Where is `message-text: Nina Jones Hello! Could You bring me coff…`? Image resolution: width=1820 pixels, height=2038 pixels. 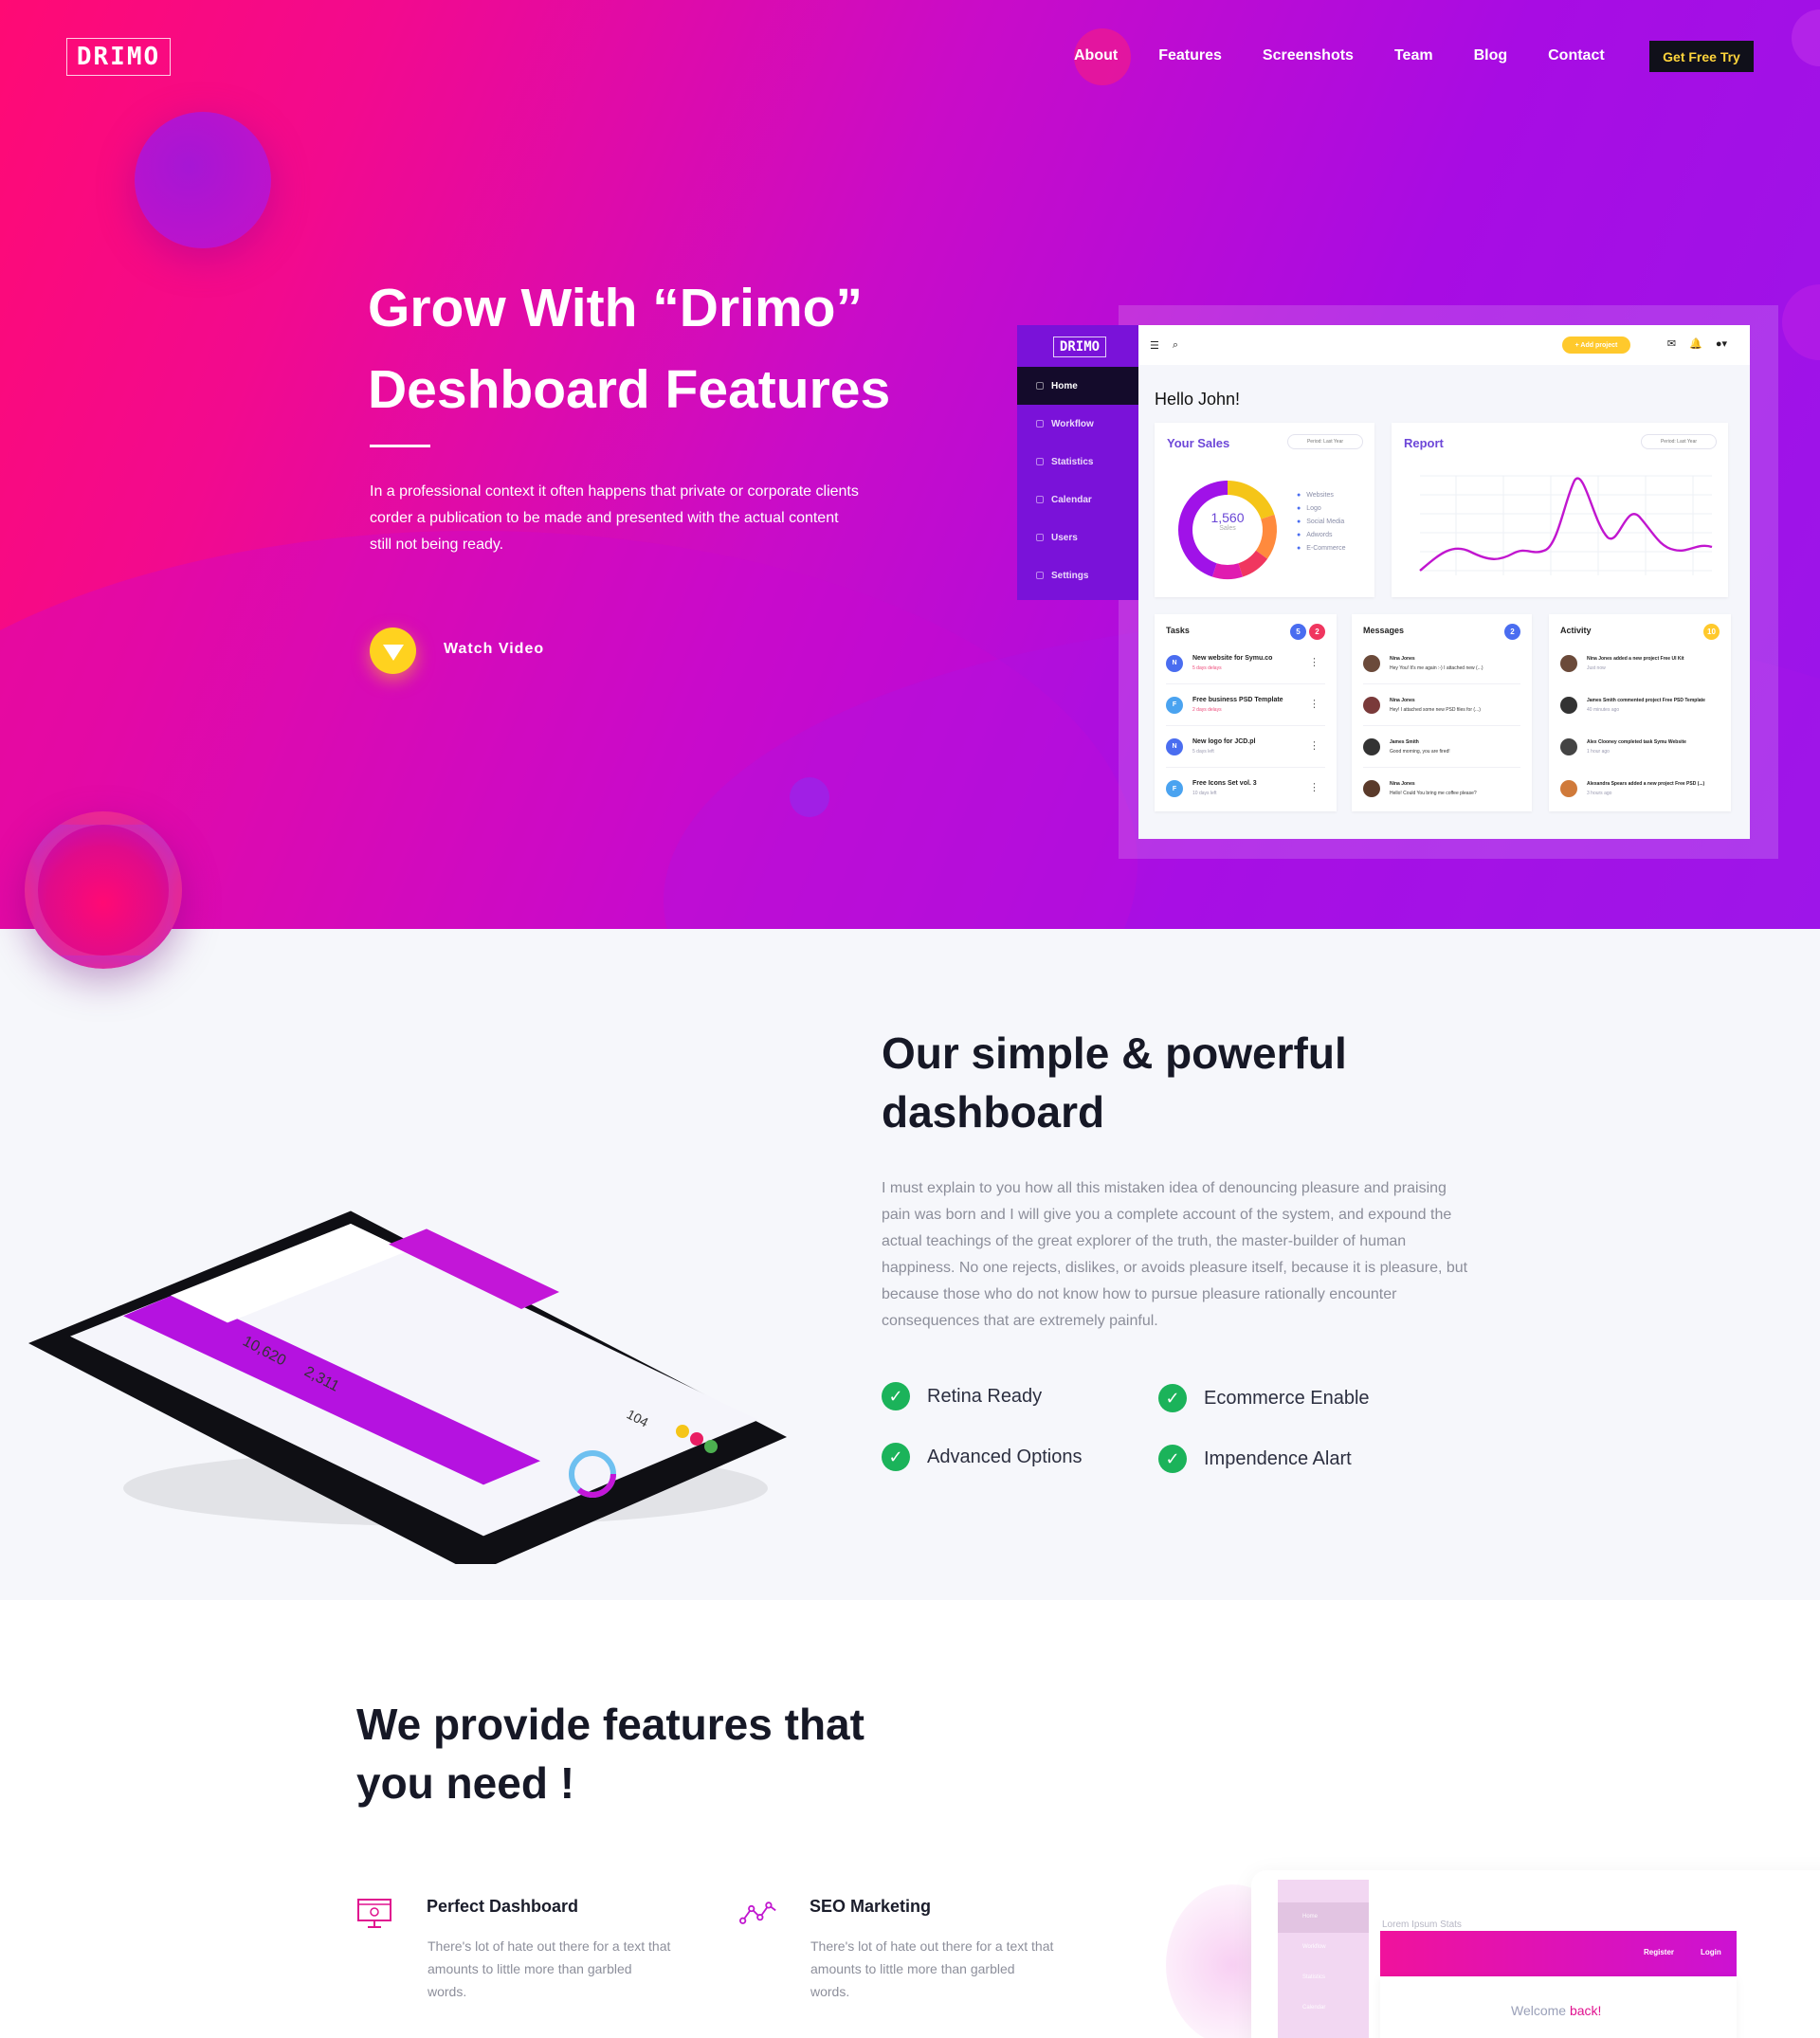
message-text: Nina Jones Hello! Could You bring me coff… is located at coordinates (1433, 788).